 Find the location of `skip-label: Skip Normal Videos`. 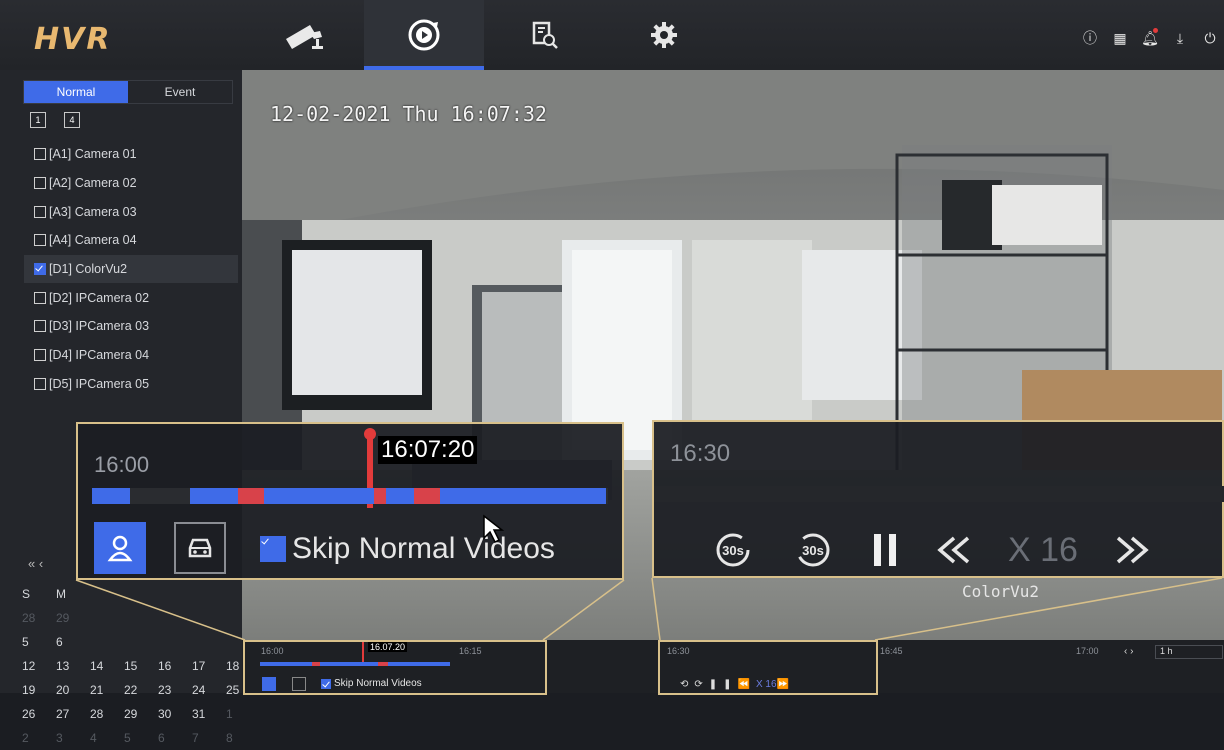

skip-label: Skip Normal Videos is located at coordinates (423, 548).